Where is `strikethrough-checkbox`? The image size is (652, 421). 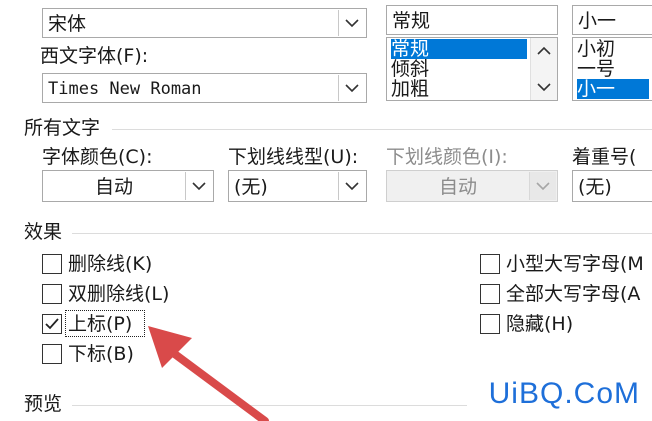 strikethrough-checkbox is located at coordinates (52, 264).